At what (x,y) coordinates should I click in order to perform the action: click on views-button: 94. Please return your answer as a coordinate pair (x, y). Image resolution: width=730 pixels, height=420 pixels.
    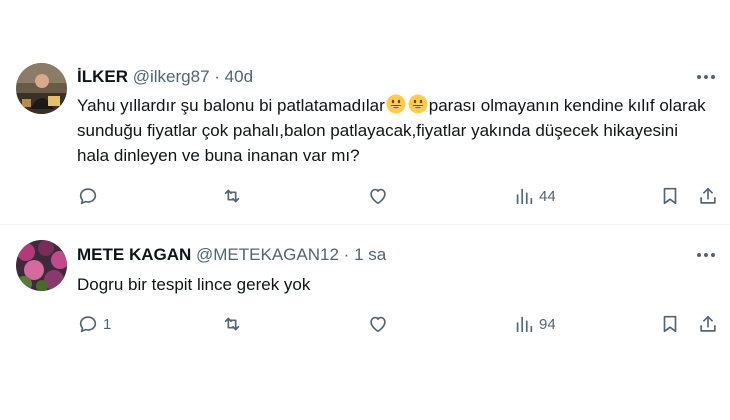
    Looking at the image, I should click on (534, 324).